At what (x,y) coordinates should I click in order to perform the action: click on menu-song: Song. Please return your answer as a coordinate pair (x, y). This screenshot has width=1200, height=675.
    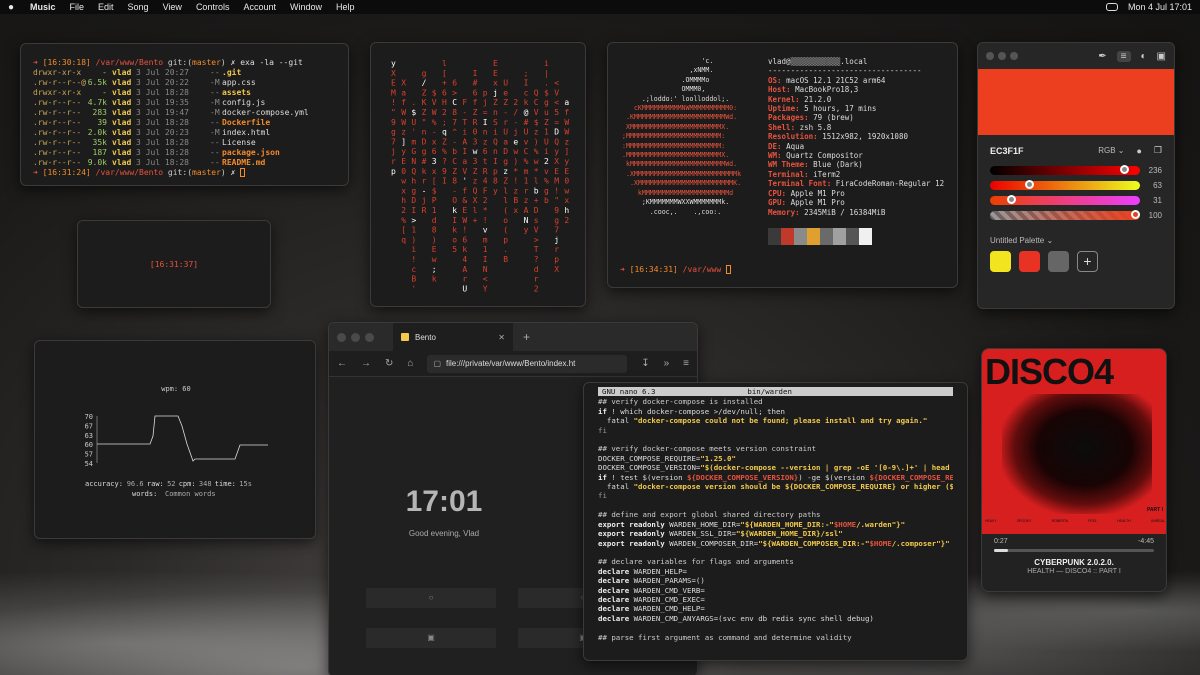
    Looking at the image, I should click on (138, 7).